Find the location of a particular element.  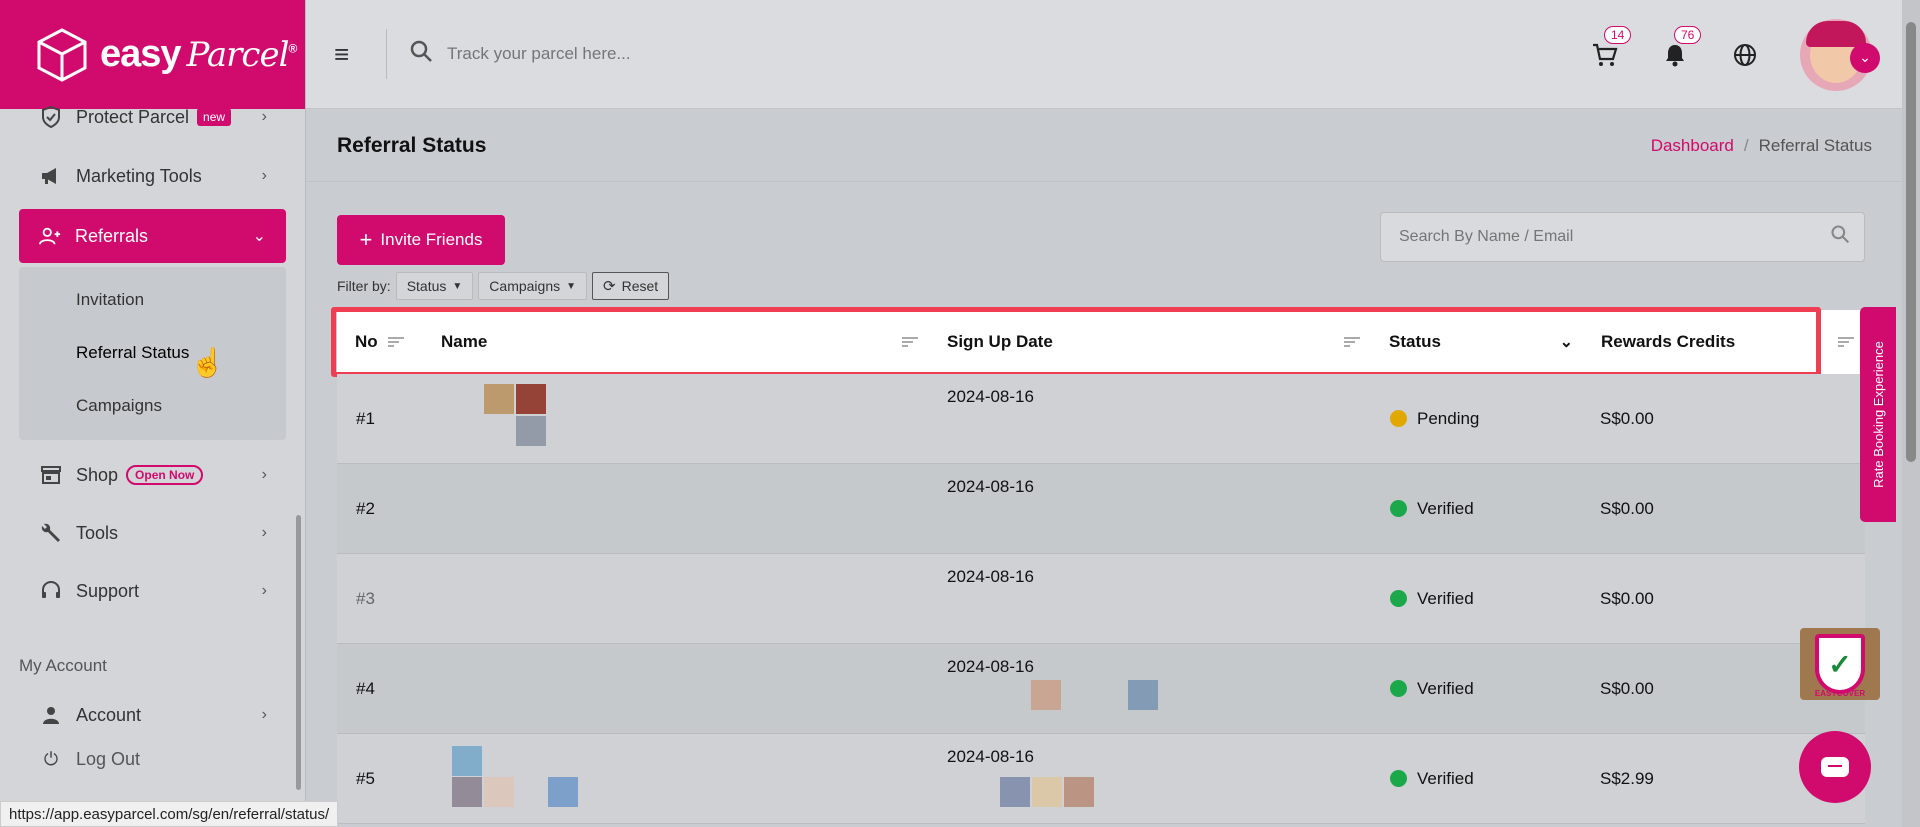

column-header-name: Name is located at coordinates (679, 342).